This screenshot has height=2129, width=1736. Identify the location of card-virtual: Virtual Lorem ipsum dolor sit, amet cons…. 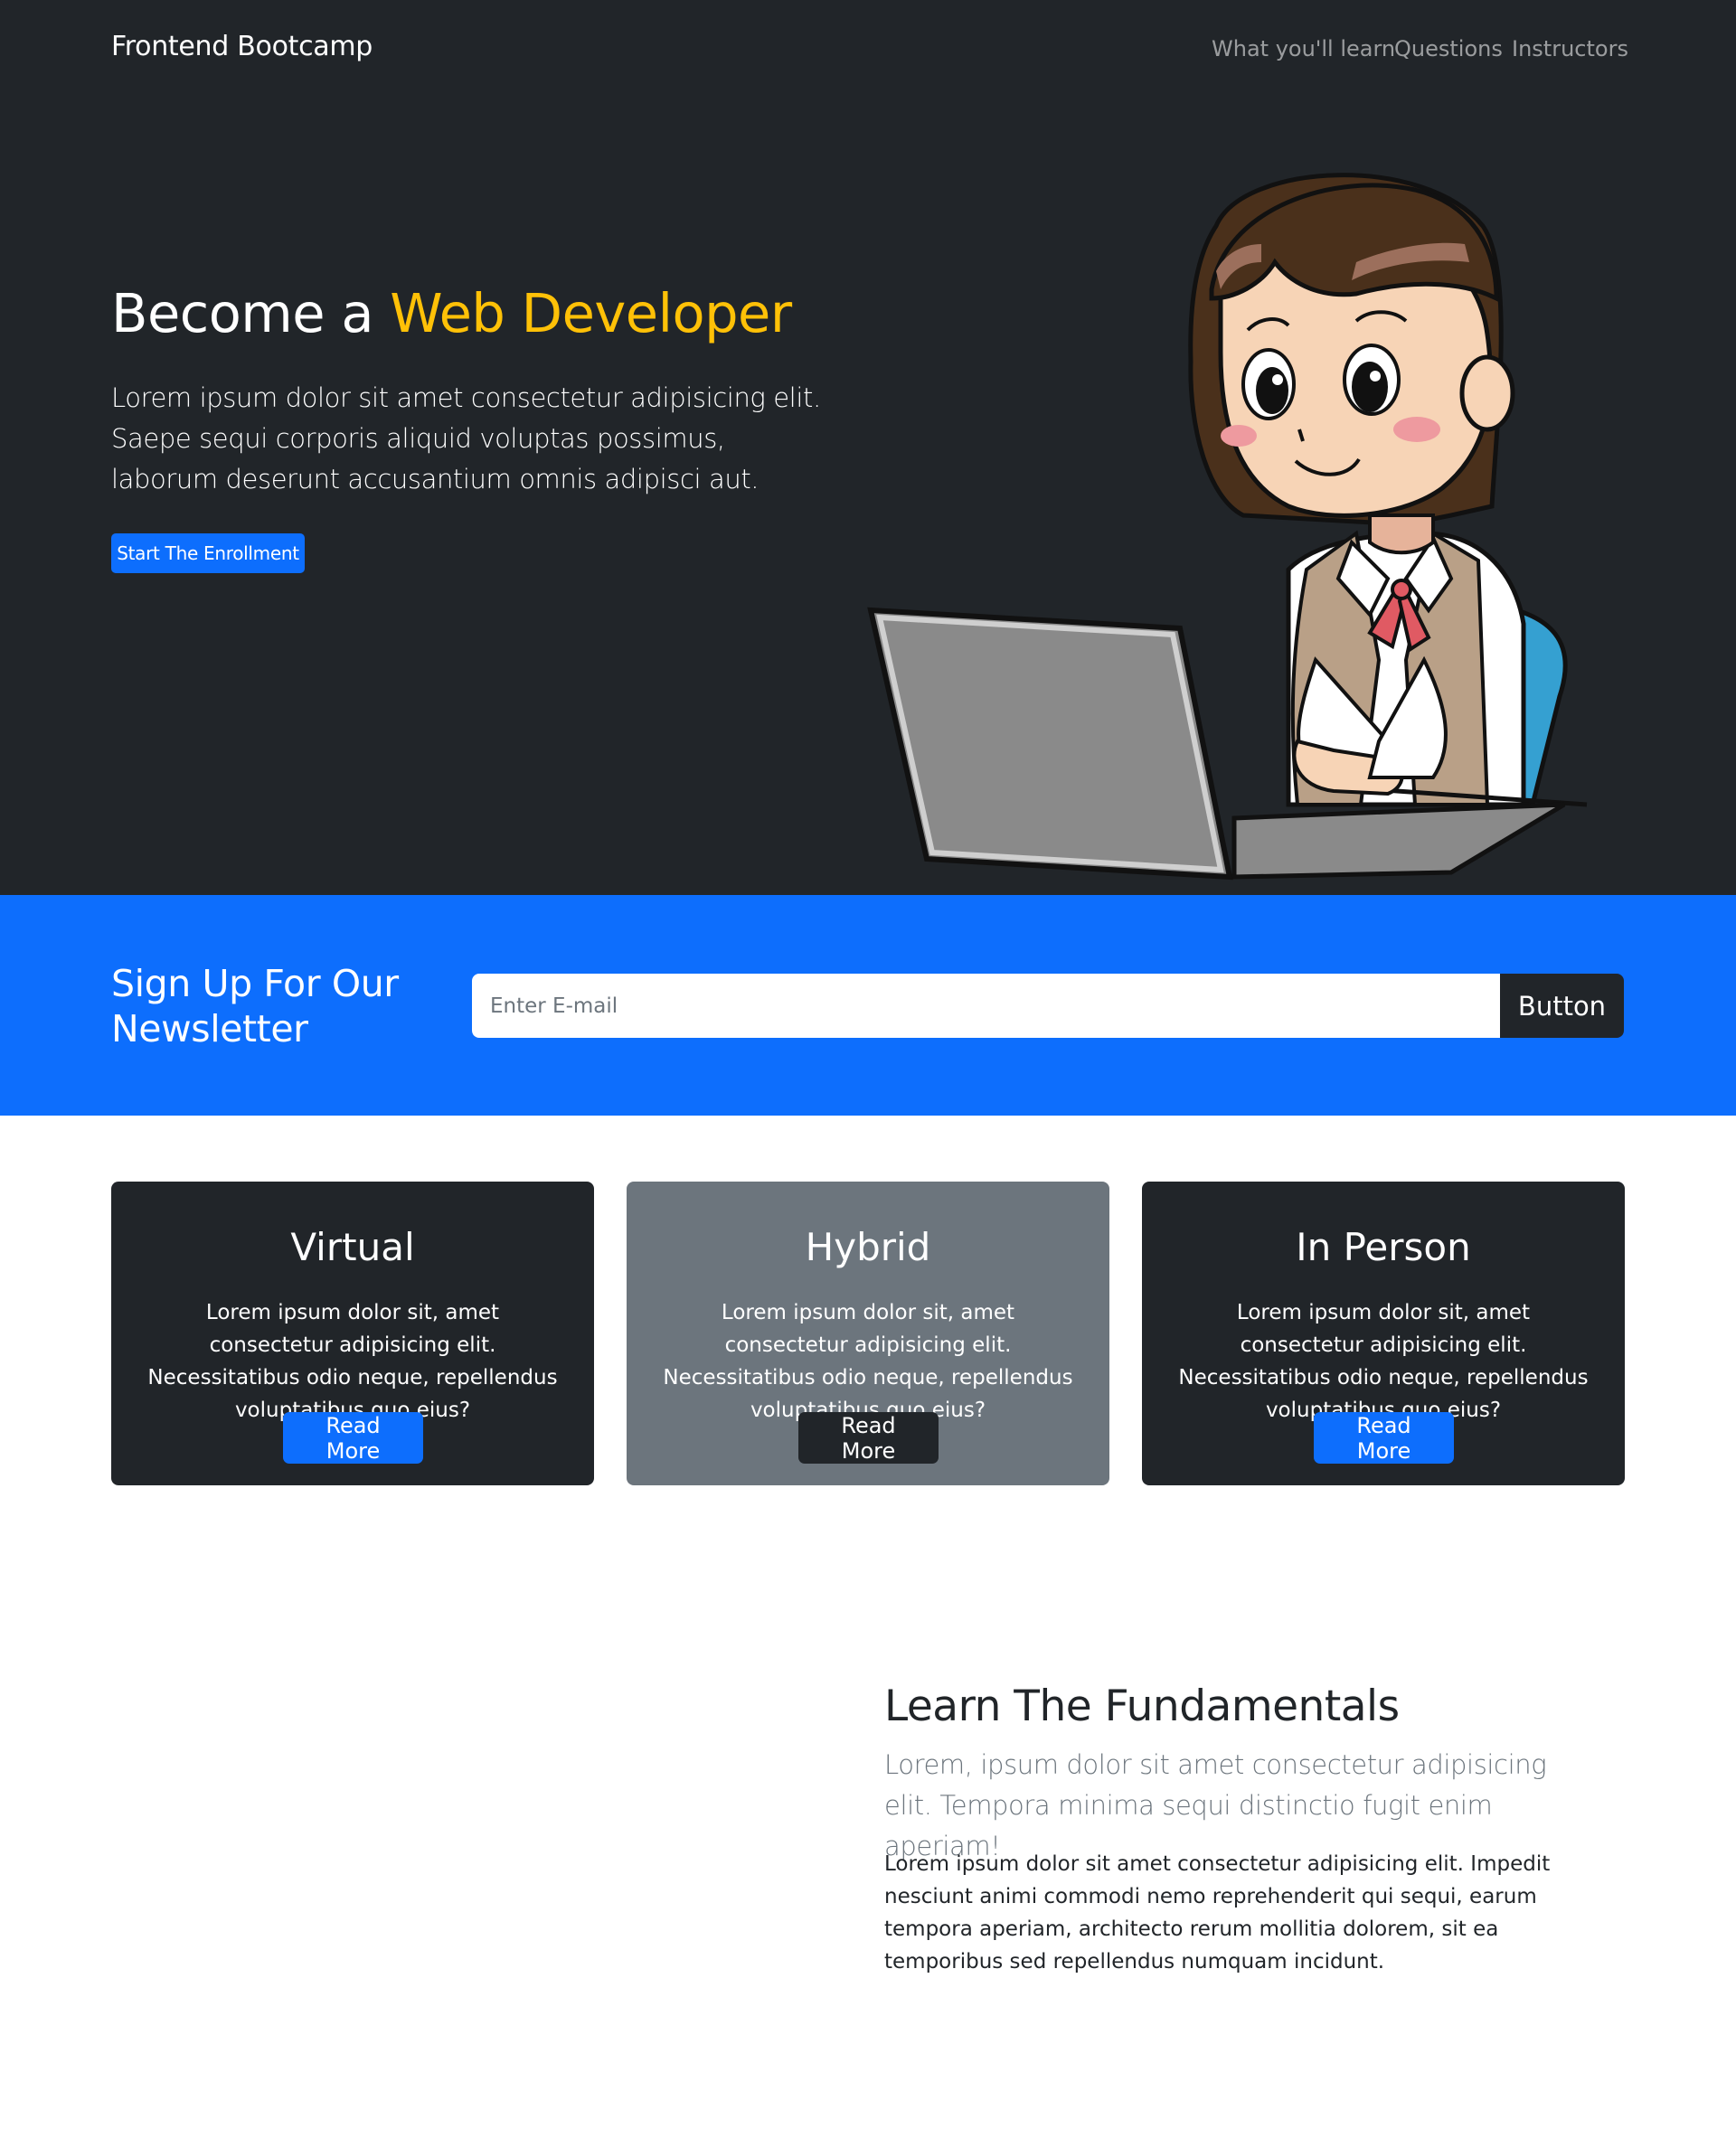
(353, 1333).